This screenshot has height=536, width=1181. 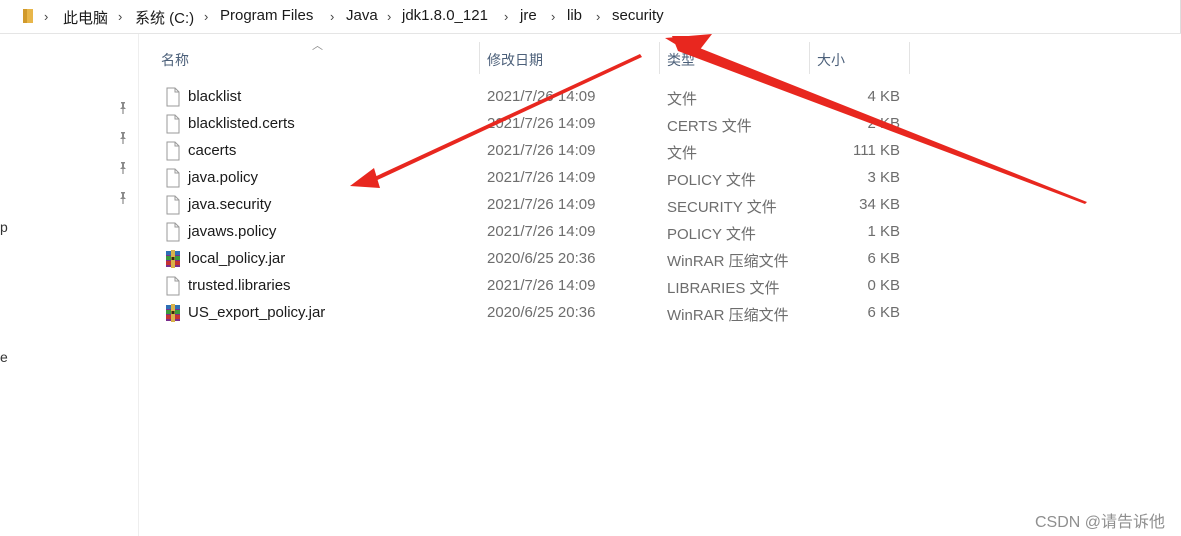 What do you see at coordinates (883, 96) in the screenshot?
I see `file-size: 4 KB` at bounding box center [883, 96].